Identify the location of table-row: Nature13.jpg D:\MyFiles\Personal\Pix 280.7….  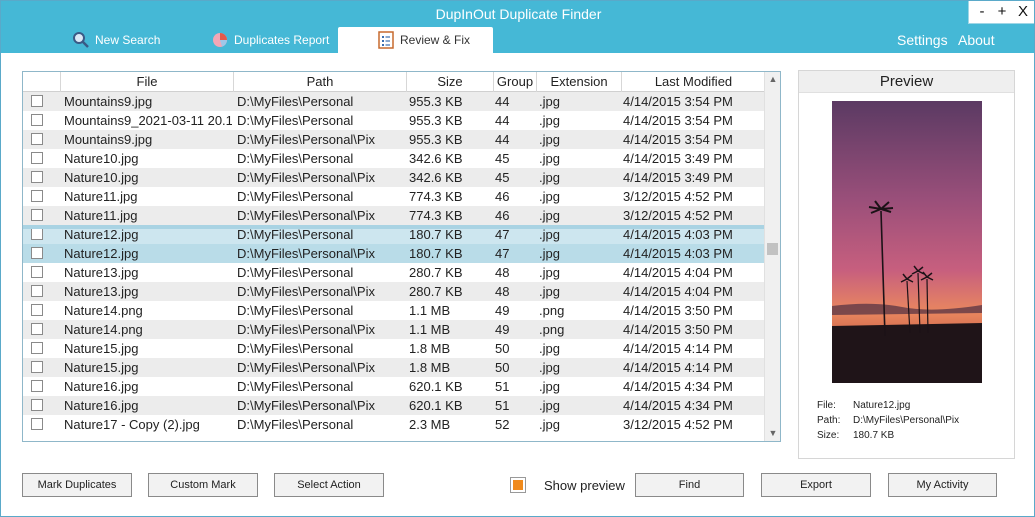
(394, 291).